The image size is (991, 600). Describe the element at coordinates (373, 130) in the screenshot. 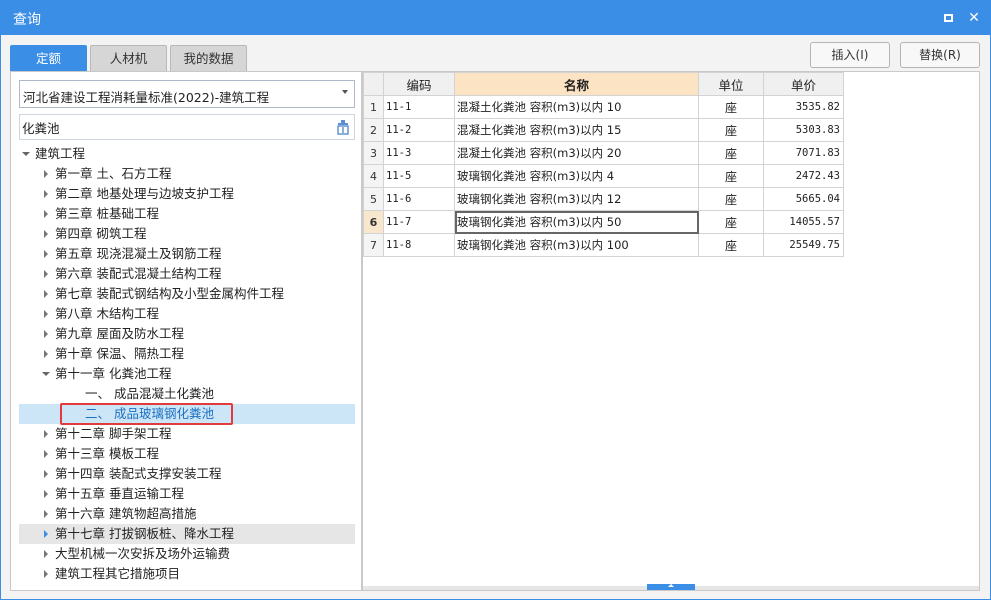

I see `row-index: 2` at that location.